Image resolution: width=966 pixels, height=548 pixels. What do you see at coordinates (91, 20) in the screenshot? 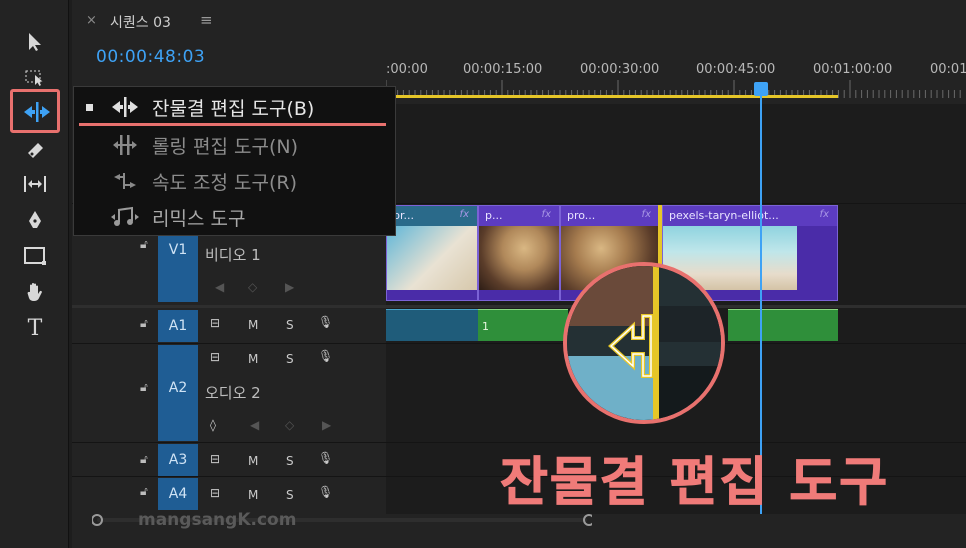
I see `close-tab-icon: ×` at bounding box center [91, 20].